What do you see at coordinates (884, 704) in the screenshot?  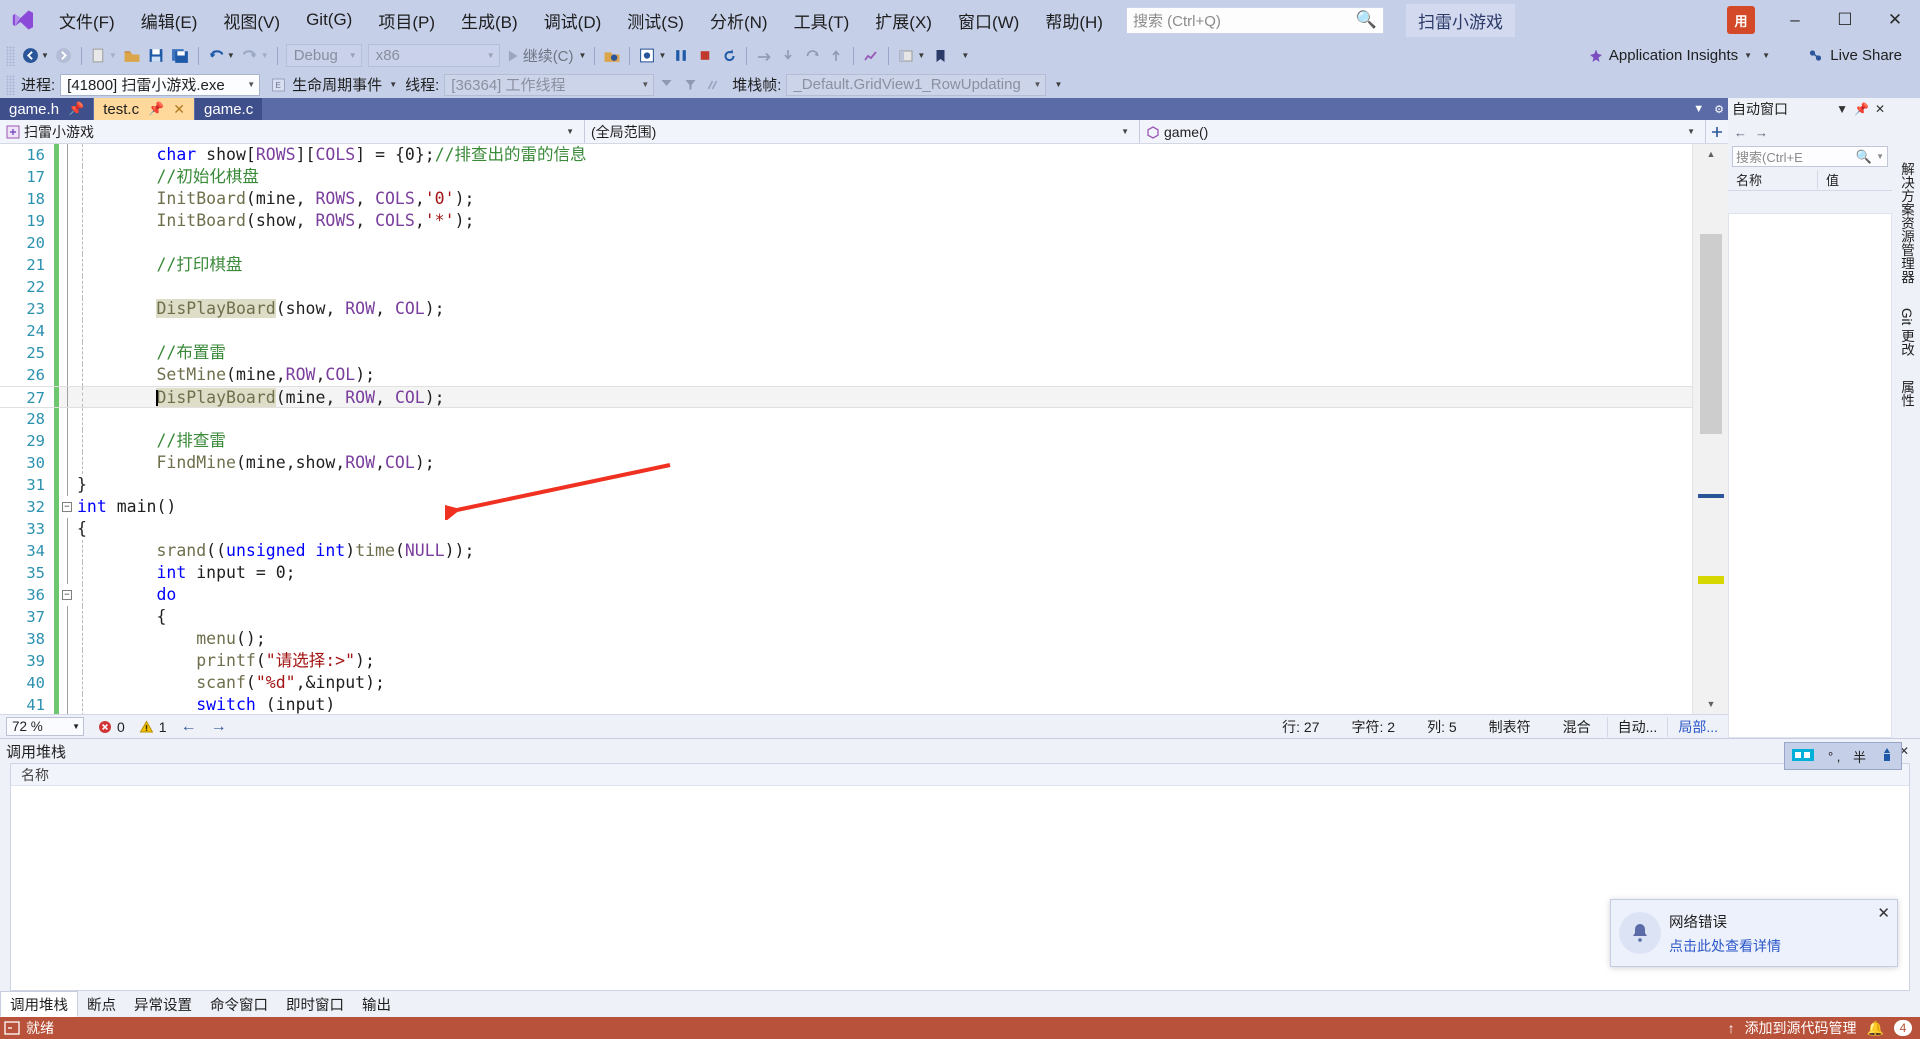 I see `code-text: switch (input)` at bounding box center [884, 704].